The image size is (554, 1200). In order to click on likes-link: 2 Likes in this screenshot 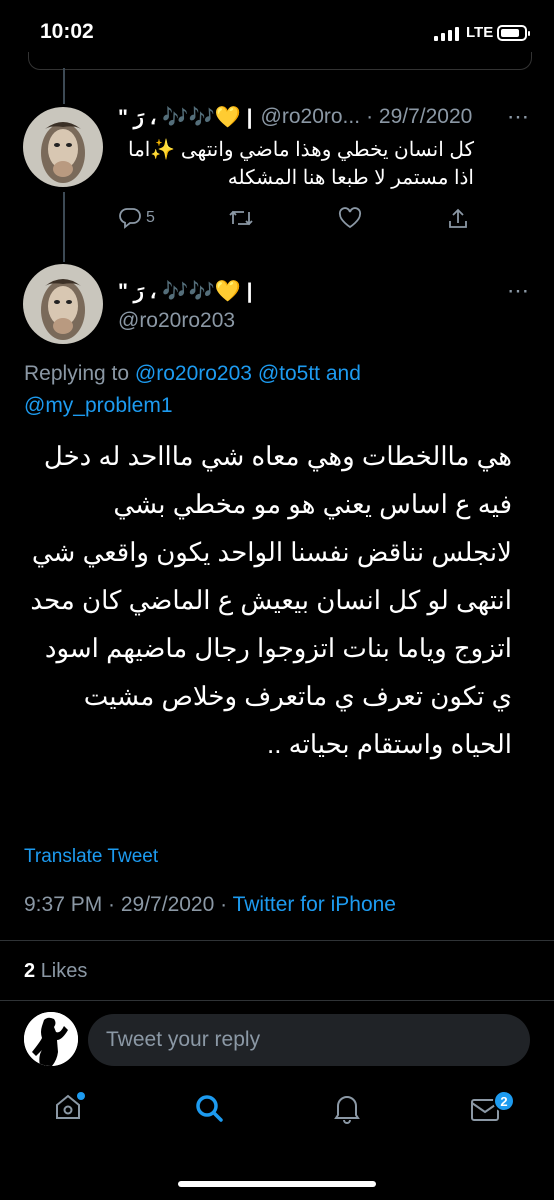, I will do `click(55, 971)`.